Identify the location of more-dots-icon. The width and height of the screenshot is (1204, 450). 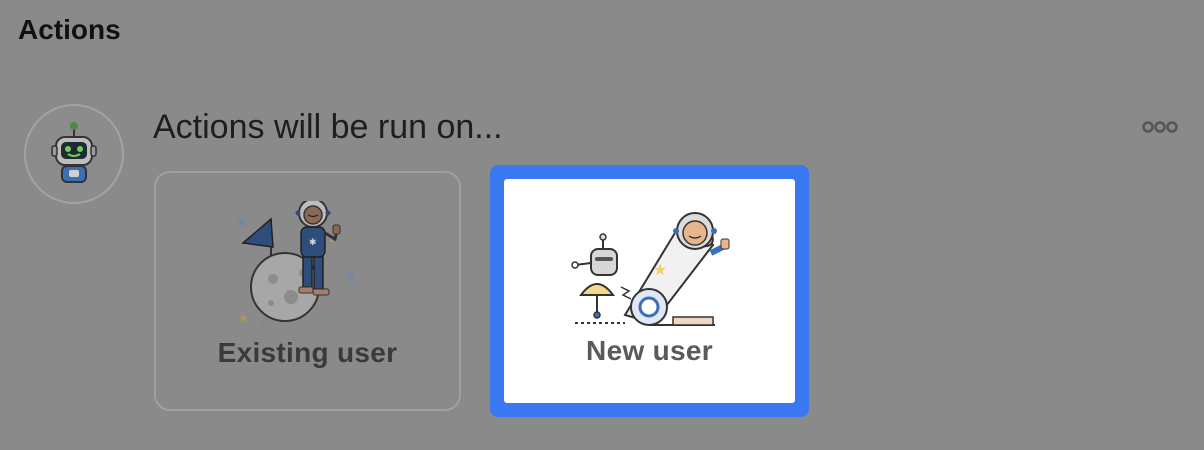
(1160, 127).